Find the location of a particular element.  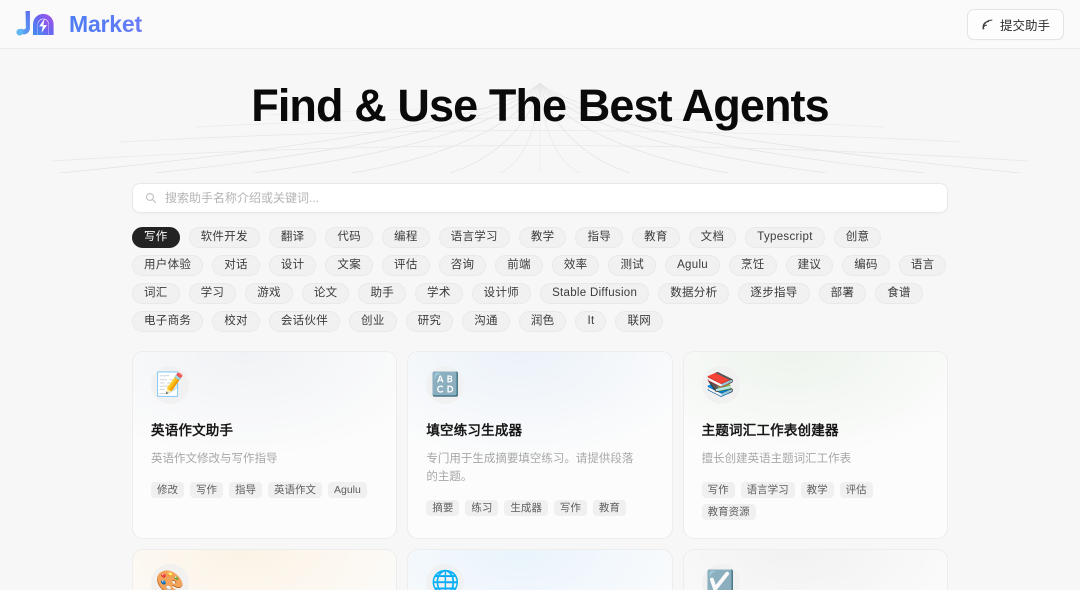

filter-tag: Stable Diffusion is located at coordinates (595, 293).